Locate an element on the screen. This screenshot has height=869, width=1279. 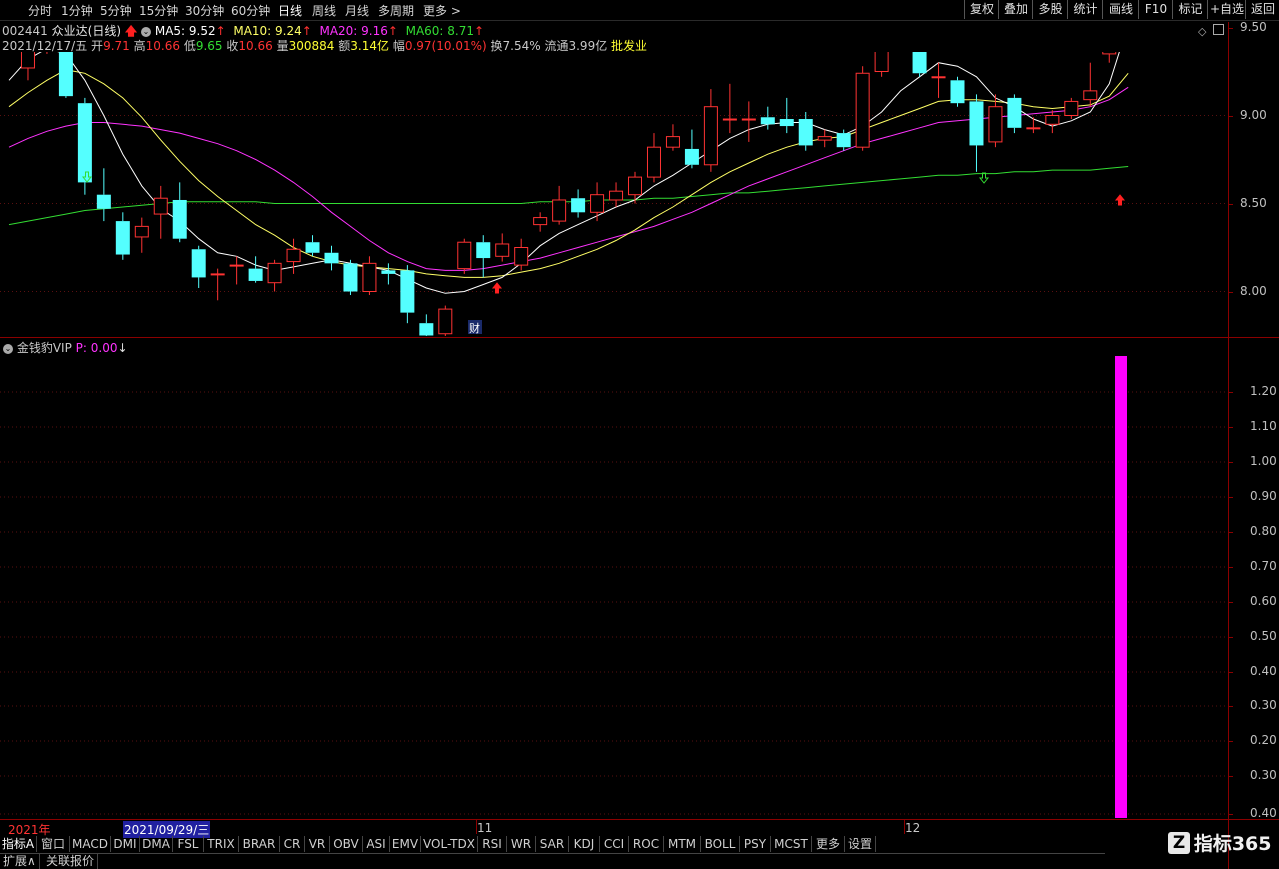
duogu-button: 多股 is located at coordinates (1050, 9).